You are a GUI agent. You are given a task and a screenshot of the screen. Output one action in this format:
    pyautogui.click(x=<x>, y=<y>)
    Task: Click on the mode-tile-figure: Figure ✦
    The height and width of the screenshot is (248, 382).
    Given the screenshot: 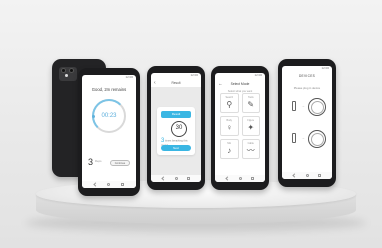 What is the action you would take?
    pyautogui.click(x=250, y=126)
    